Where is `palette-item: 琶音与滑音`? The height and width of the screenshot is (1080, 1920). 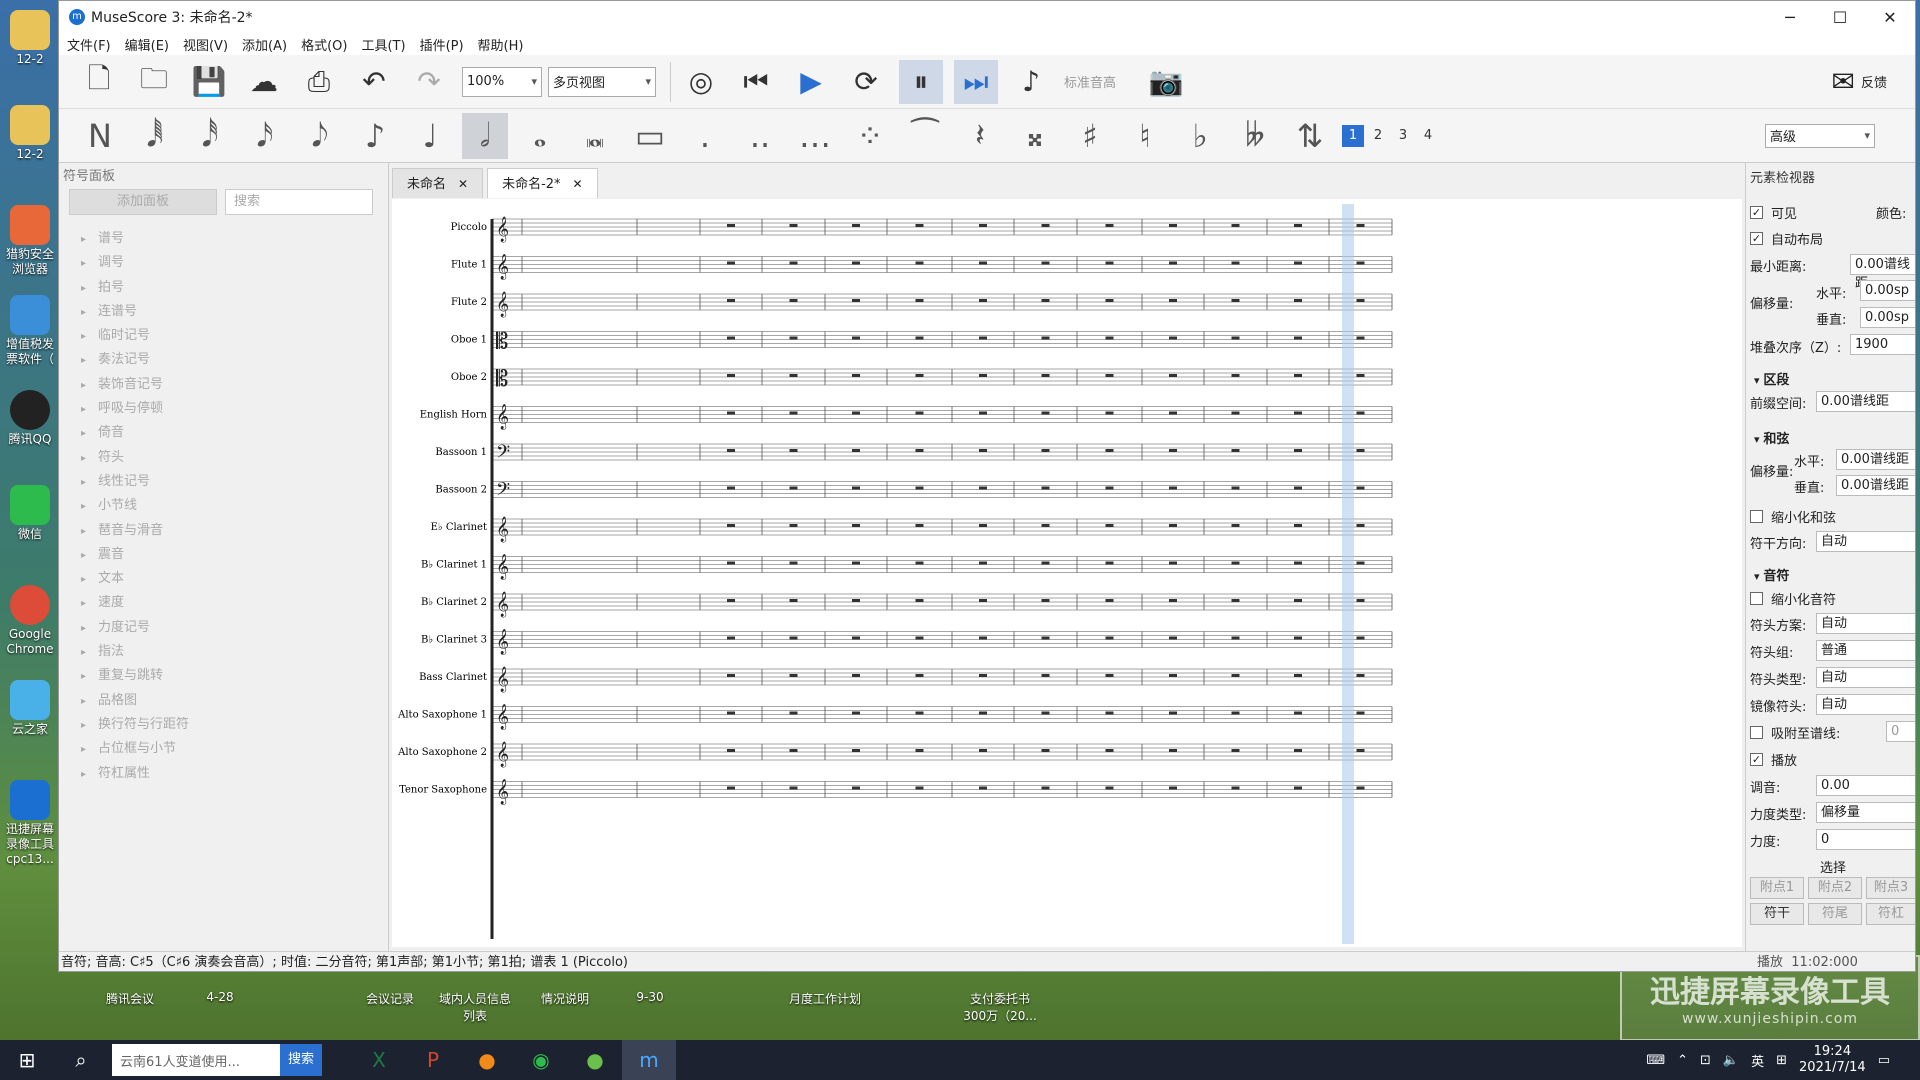 palette-item: 琶音与滑音 is located at coordinates (234, 531).